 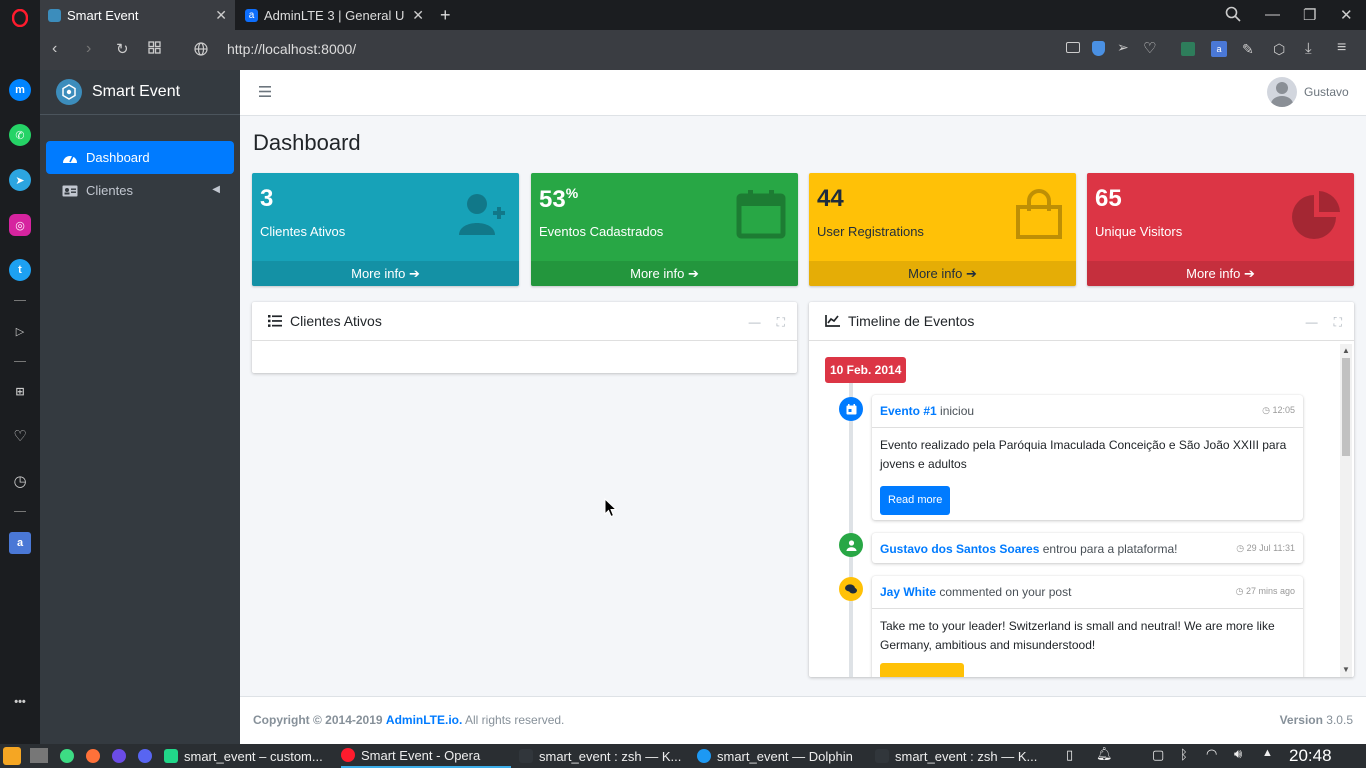 I want to click on tray-expand-icon: ▲, so click(x=1267, y=753).